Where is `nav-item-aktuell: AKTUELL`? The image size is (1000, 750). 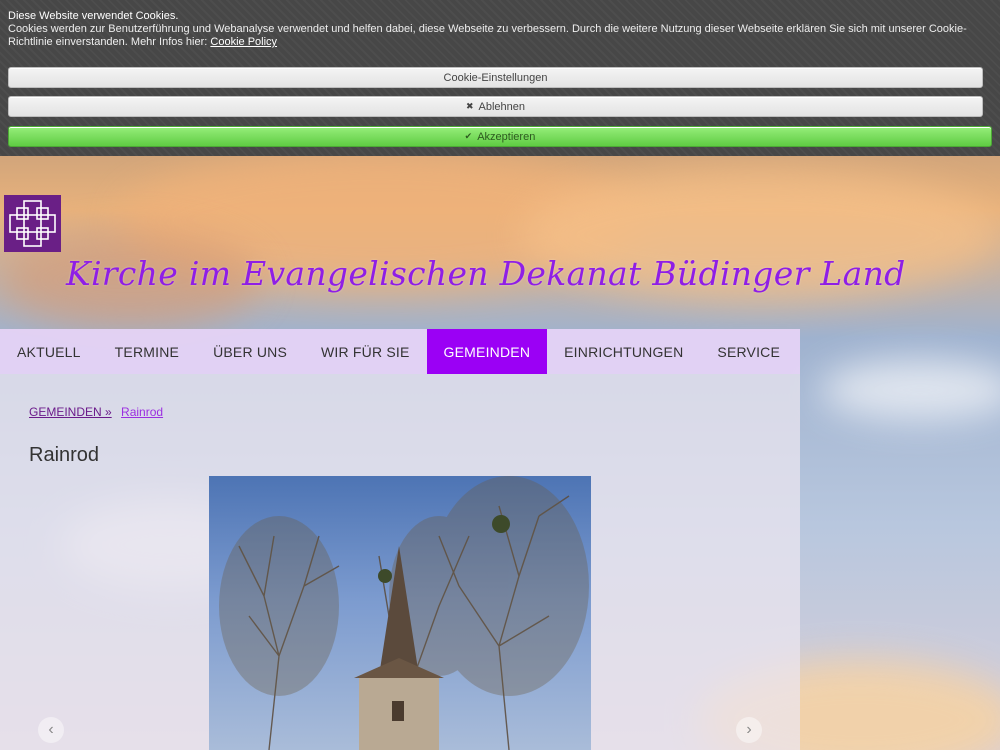
nav-item-aktuell: AKTUELL is located at coordinates (49, 351).